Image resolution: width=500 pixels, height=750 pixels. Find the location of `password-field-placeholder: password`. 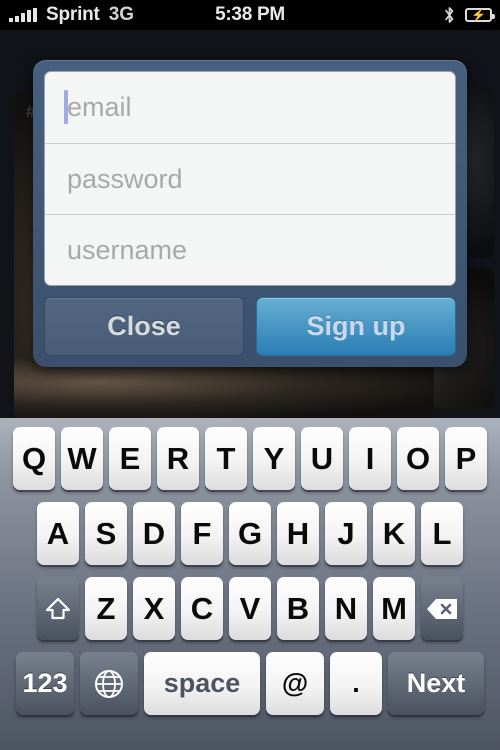

password-field-placeholder: password is located at coordinates (125, 178).